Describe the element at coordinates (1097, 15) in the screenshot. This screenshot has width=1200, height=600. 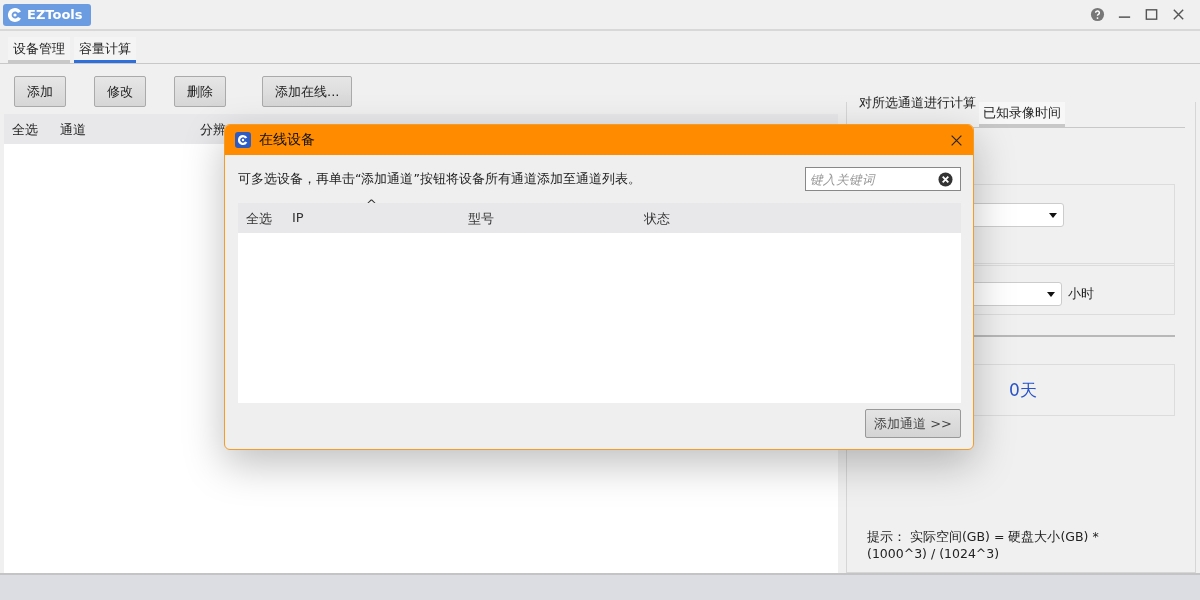
I see `help-icon` at that location.